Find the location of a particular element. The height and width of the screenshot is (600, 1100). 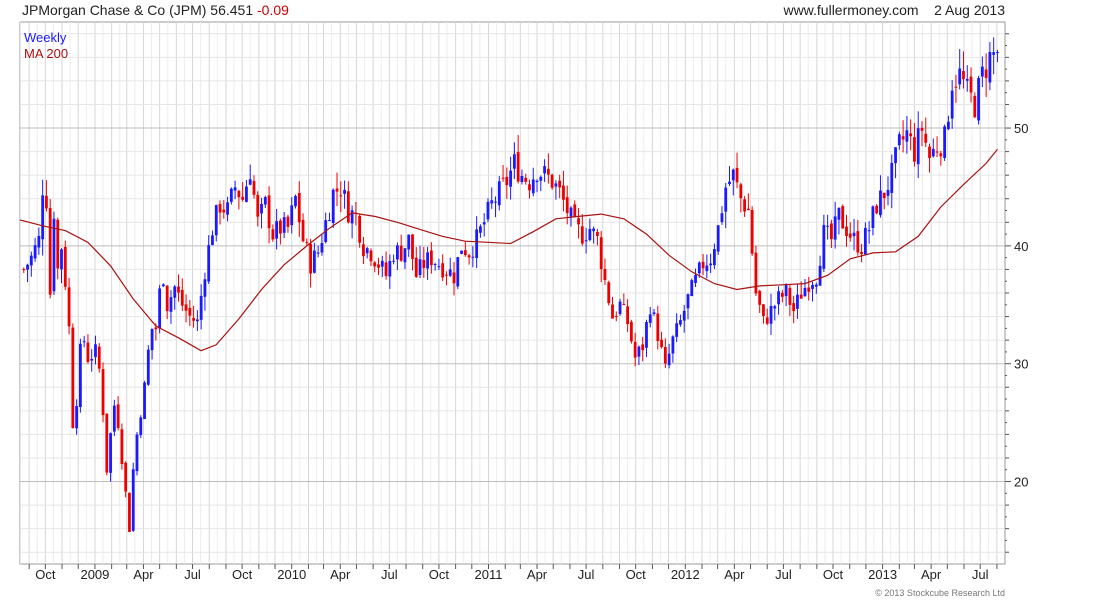

x-axis-tick-label: 2012 is located at coordinates (685, 574).